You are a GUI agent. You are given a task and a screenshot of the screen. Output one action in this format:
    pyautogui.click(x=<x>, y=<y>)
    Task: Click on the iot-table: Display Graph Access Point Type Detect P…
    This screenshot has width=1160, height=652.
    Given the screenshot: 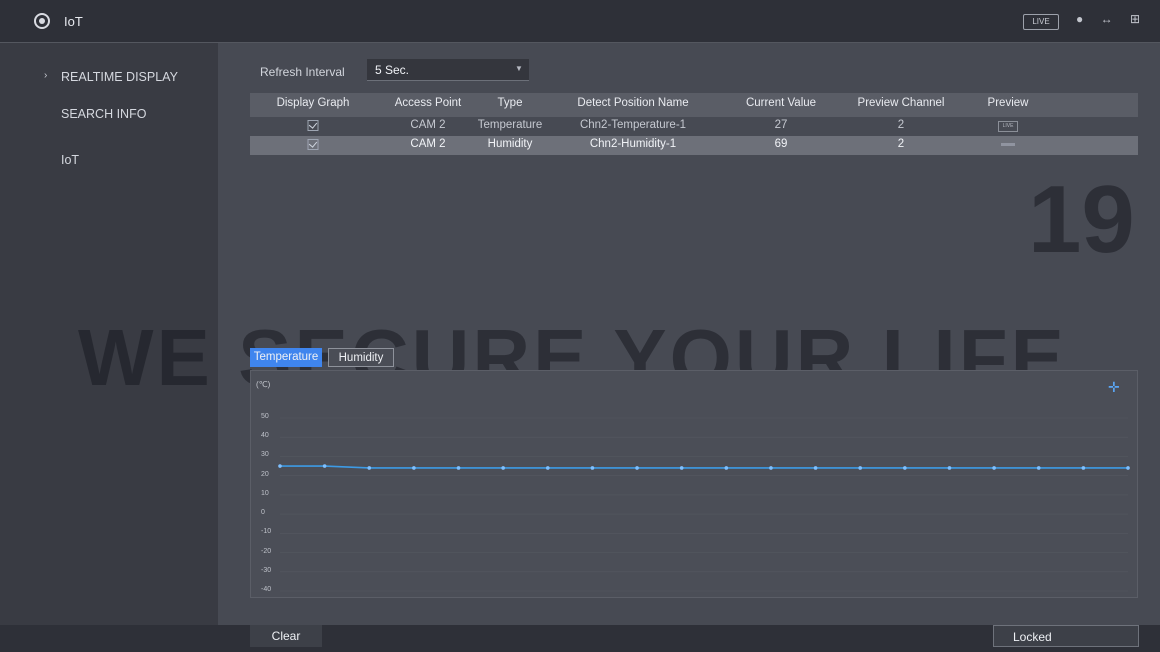 What is the action you would take?
    pyautogui.click(x=694, y=125)
    